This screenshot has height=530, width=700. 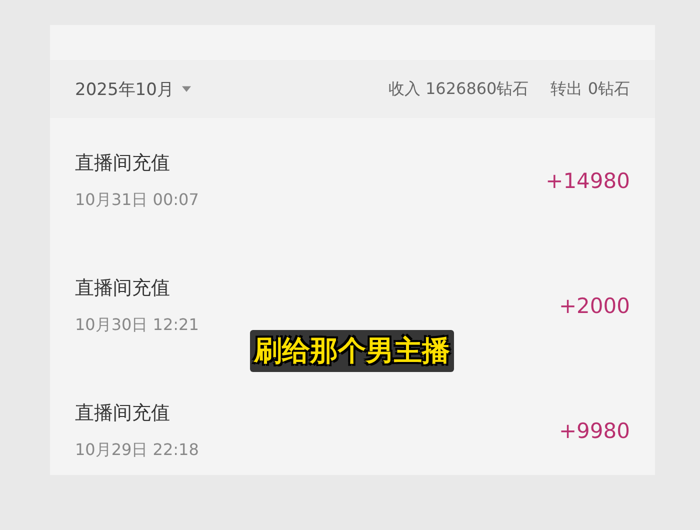 What do you see at coordinates (352, 351) in the screenshot?
I see `video-subtitle: 刷给那个男主播` at bounding box center [352, 351].